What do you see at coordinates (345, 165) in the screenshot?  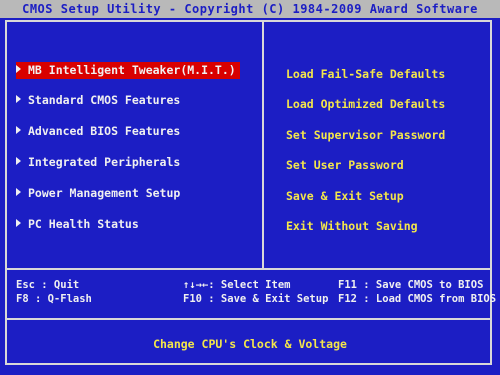 I see `set-user-password: Set User Password` at bounding box center [345, 165].